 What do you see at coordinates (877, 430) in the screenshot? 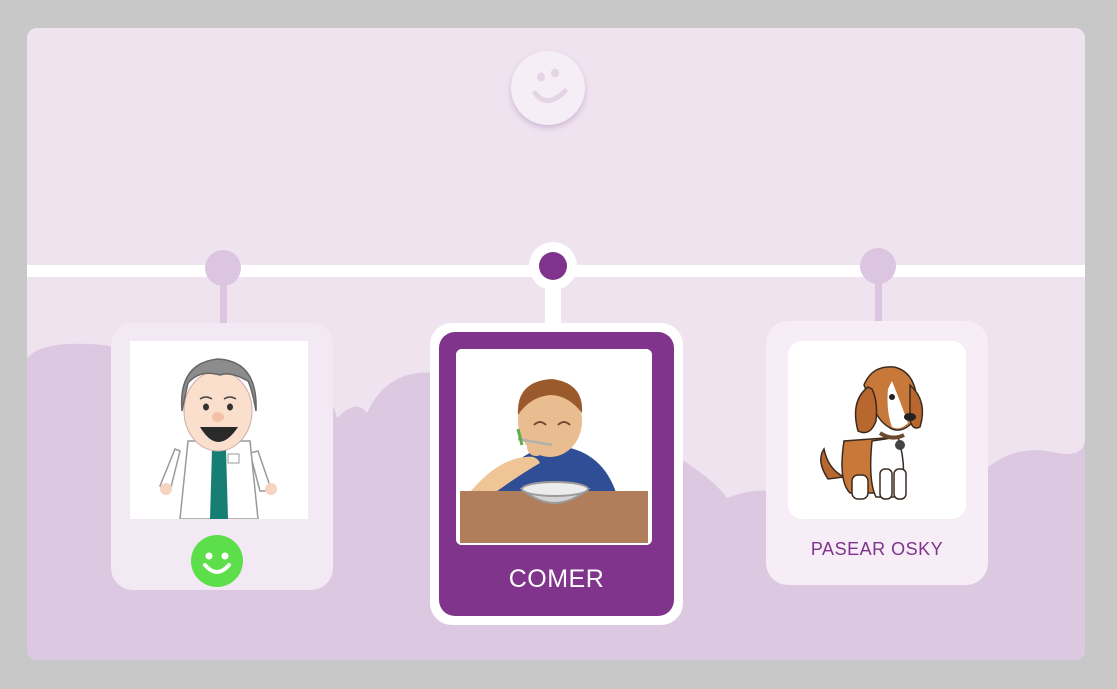
I see `beagle-dog-picture` at bounding box center [877, 430].